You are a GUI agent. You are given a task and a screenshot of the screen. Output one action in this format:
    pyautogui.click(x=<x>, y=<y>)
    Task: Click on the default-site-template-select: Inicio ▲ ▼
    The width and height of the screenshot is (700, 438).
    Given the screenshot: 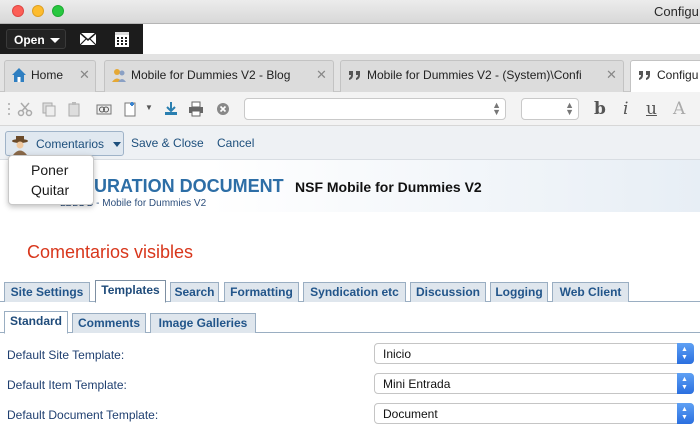 What is the action you would take?
    pyautogui.click(x=534, y=353)
    